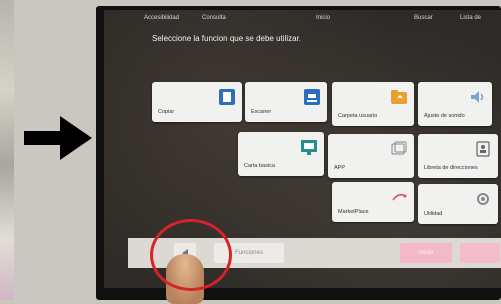  What do you see at coordinates (353, 212) in the screenshot?
I see `tile-marketplace-label: MarketPlace` at bounding box center [353, 212].